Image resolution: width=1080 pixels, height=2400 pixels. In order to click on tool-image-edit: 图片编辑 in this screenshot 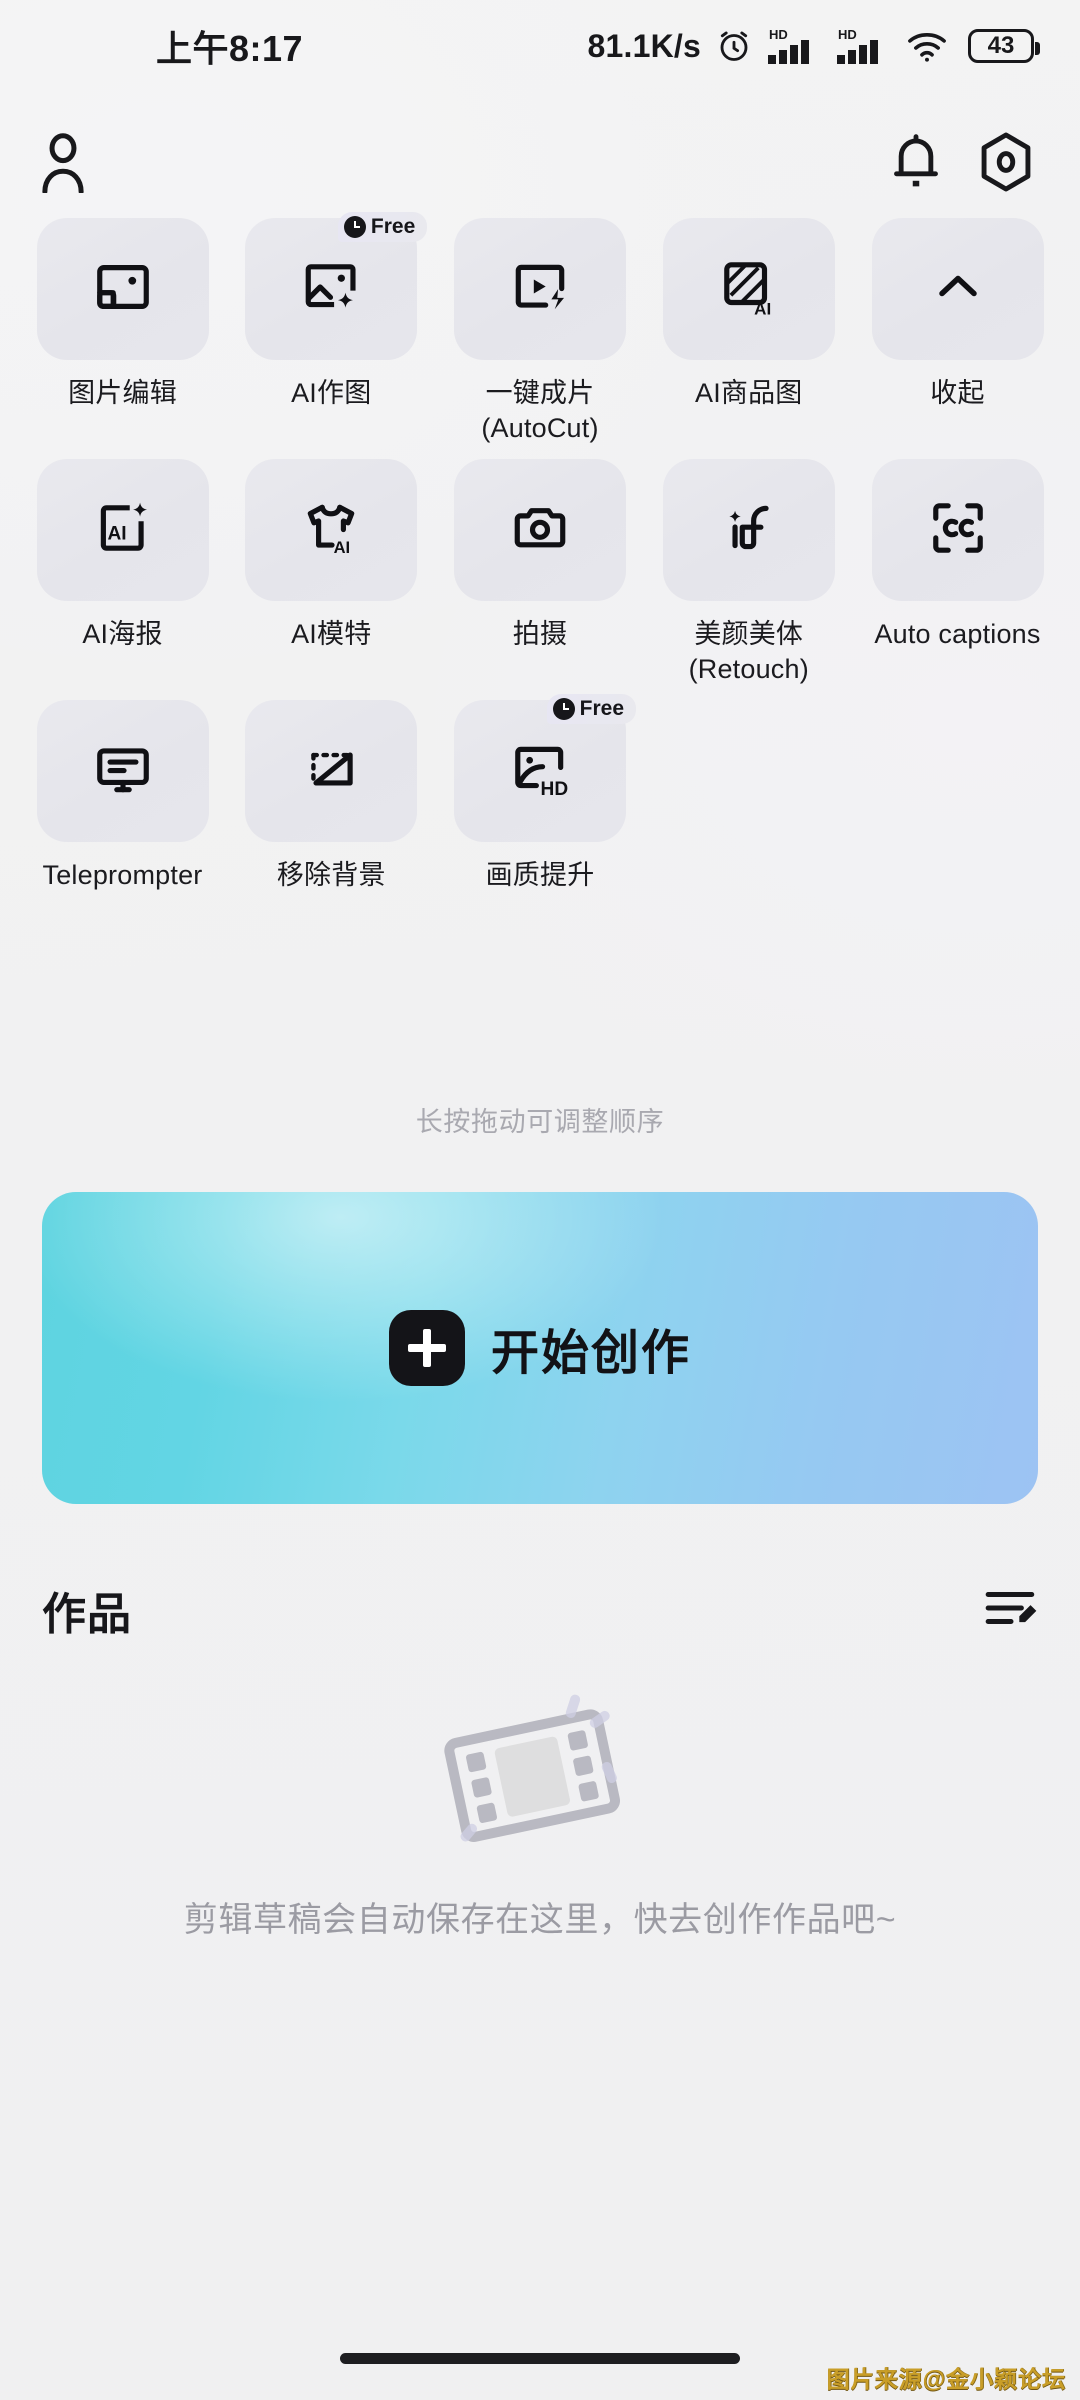, I will do `click(122, 314)`.